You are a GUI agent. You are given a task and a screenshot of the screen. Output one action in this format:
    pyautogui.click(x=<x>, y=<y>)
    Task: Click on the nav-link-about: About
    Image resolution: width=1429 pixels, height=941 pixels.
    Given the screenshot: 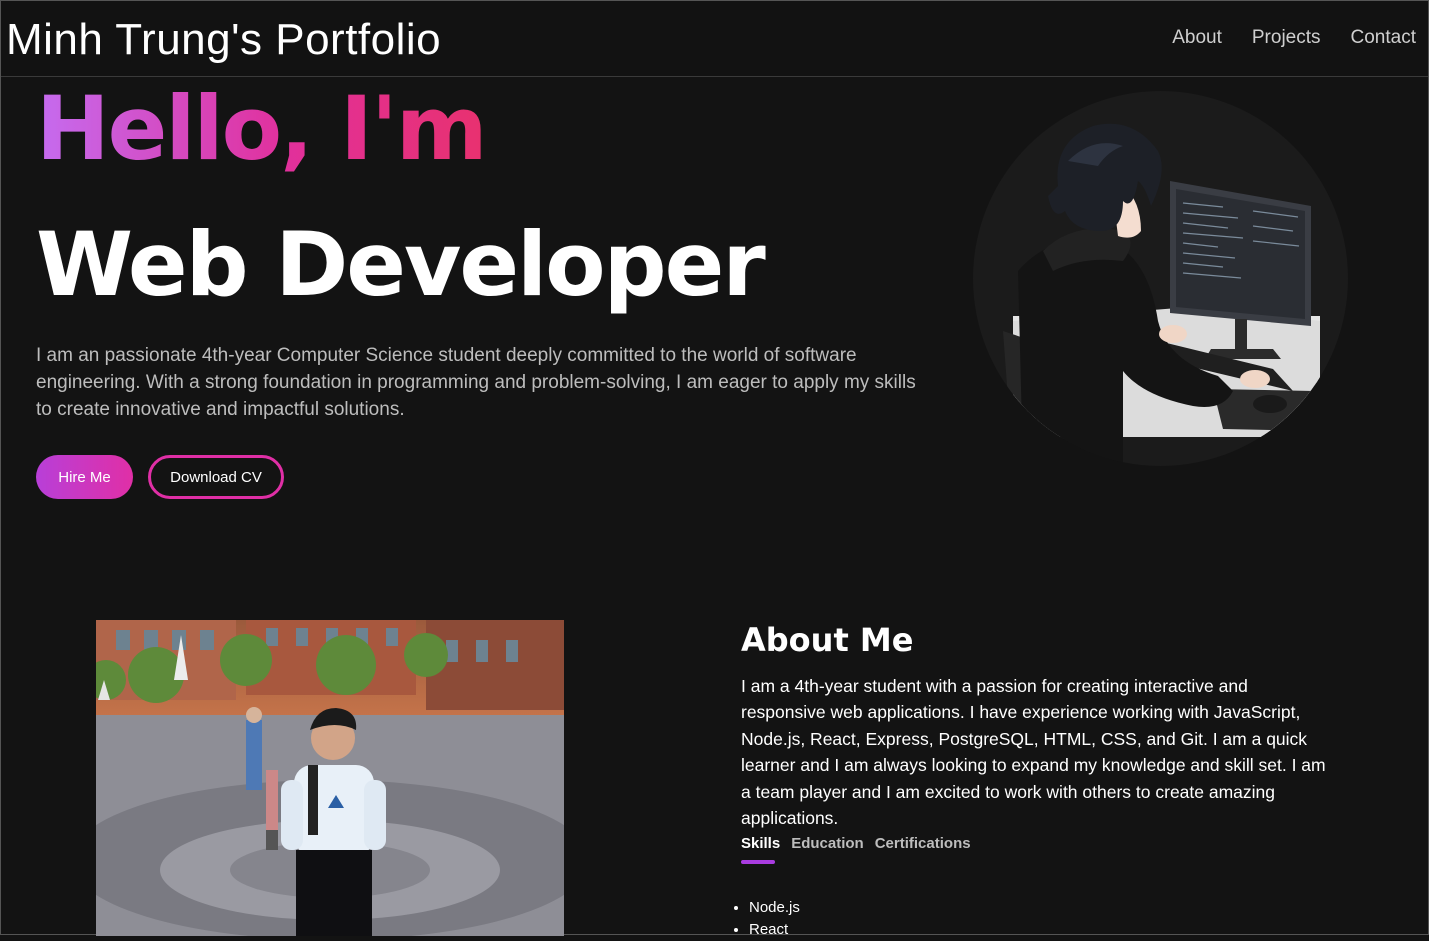 What is the action you would take?
    pyautogui.click(x=1197, y=38)
    